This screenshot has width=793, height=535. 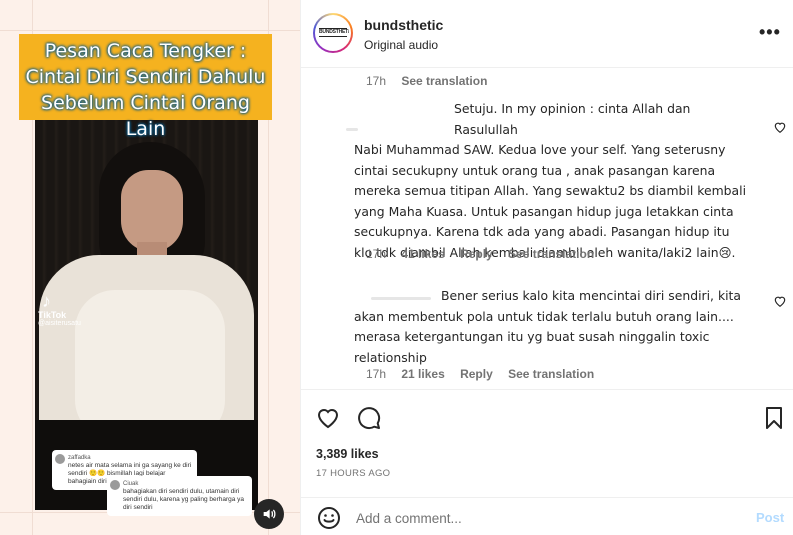 I want to click on grid-line, so click(x=150, y=30).